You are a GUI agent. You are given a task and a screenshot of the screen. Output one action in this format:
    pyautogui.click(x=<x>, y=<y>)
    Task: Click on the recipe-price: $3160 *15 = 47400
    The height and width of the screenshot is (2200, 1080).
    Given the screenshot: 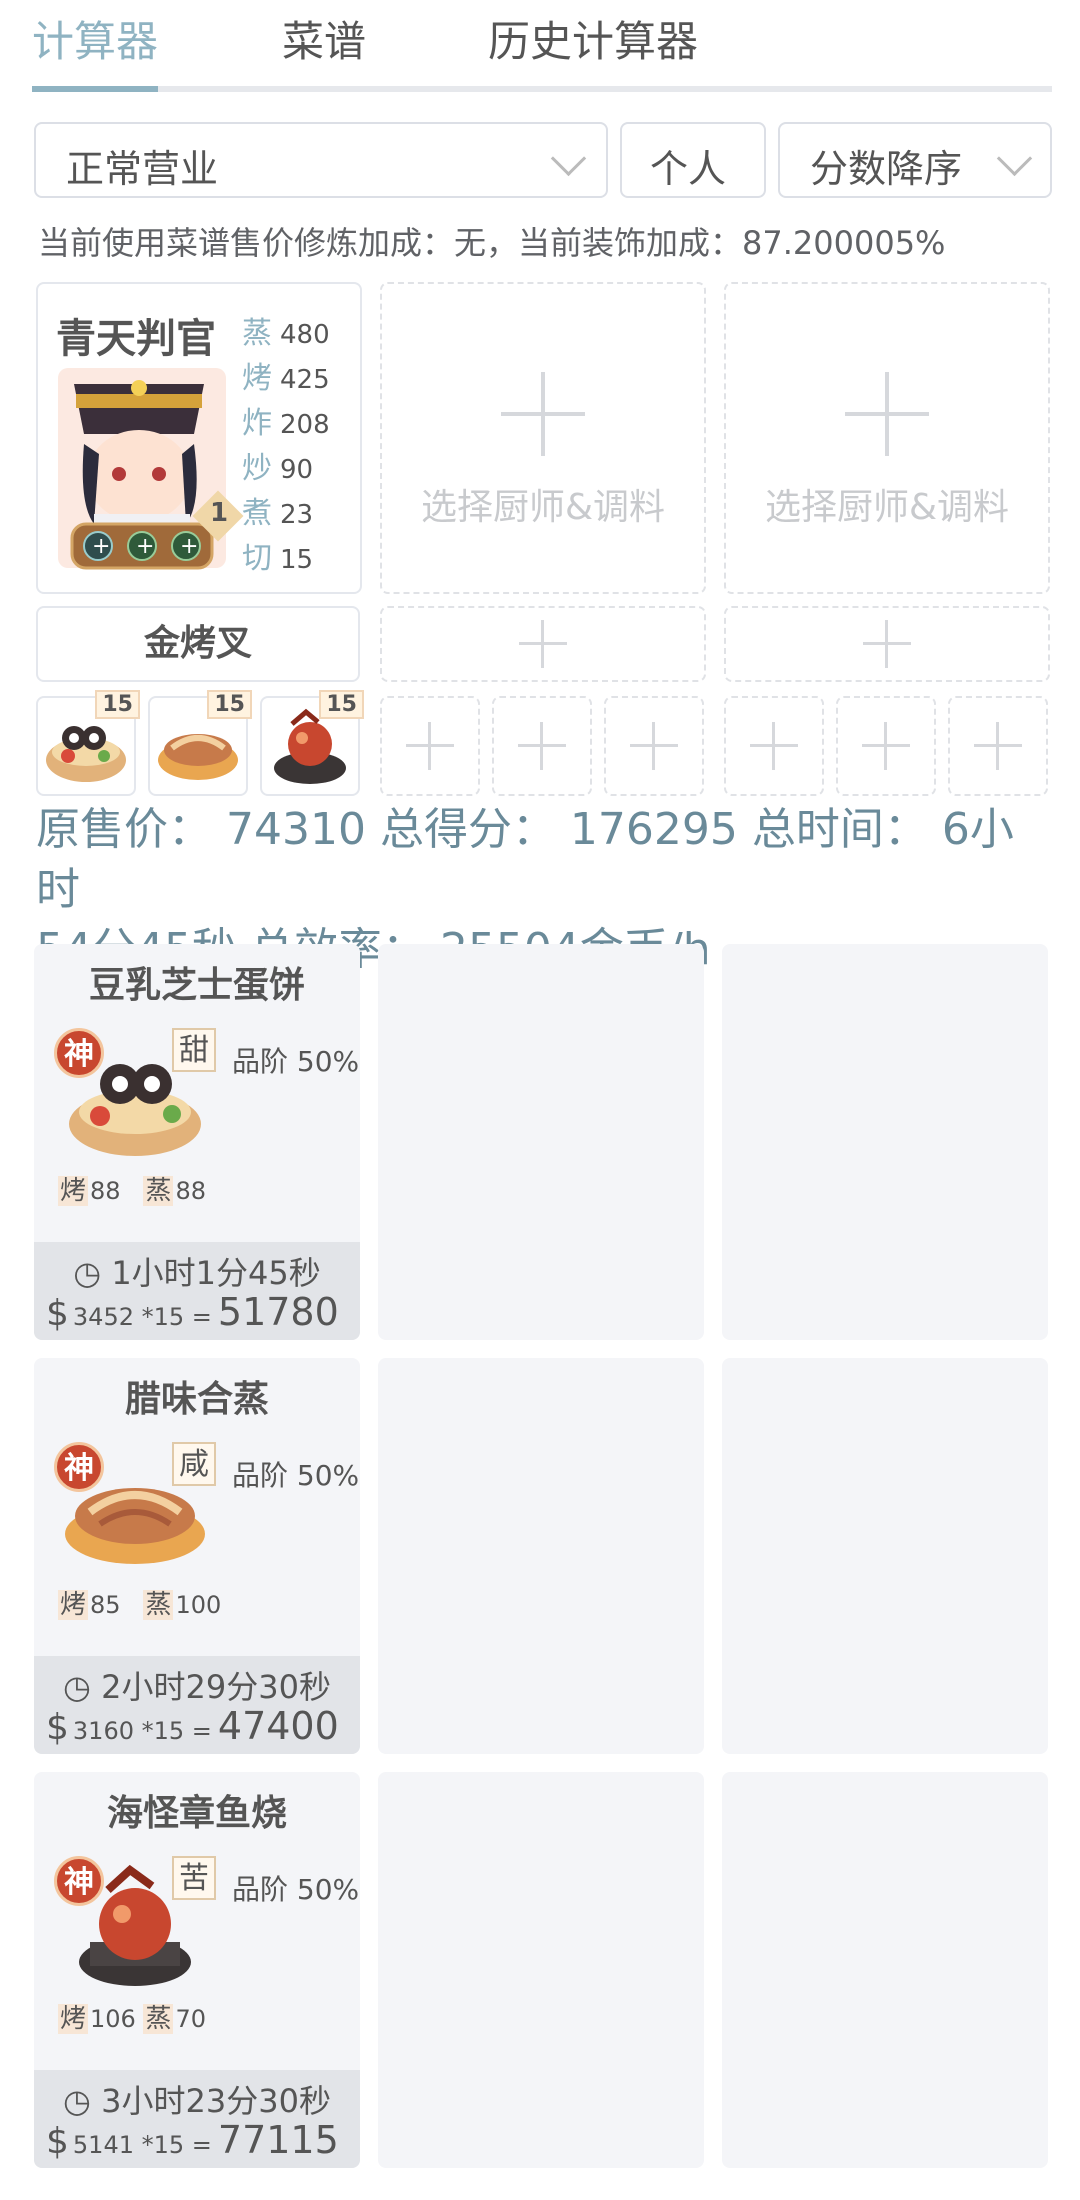 What is the action you would take?
    pyautogui.click(x=192, y=1726)
    